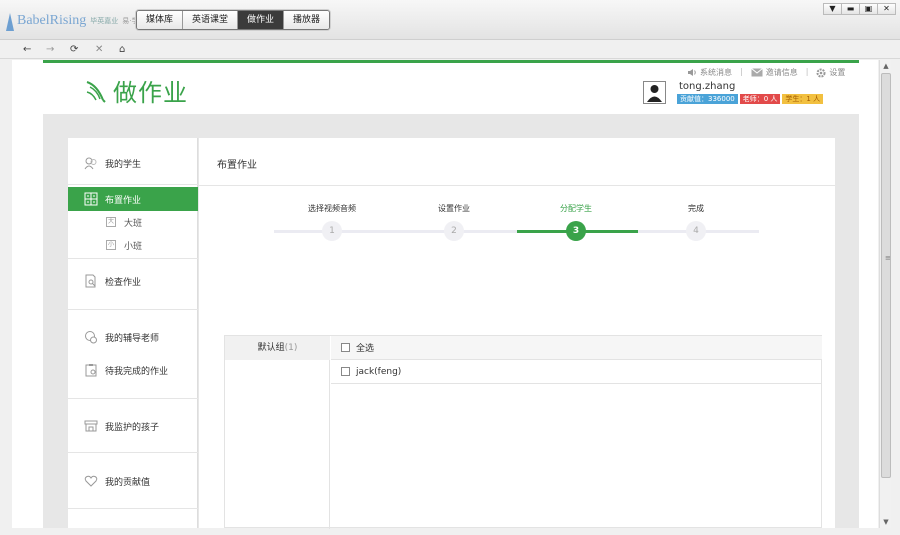 The width and height of the screenshot is (900, 535). Describe the element at coordinates (277, 348) in the screenshot. I see `group-default: 默认组(1)` at that location.